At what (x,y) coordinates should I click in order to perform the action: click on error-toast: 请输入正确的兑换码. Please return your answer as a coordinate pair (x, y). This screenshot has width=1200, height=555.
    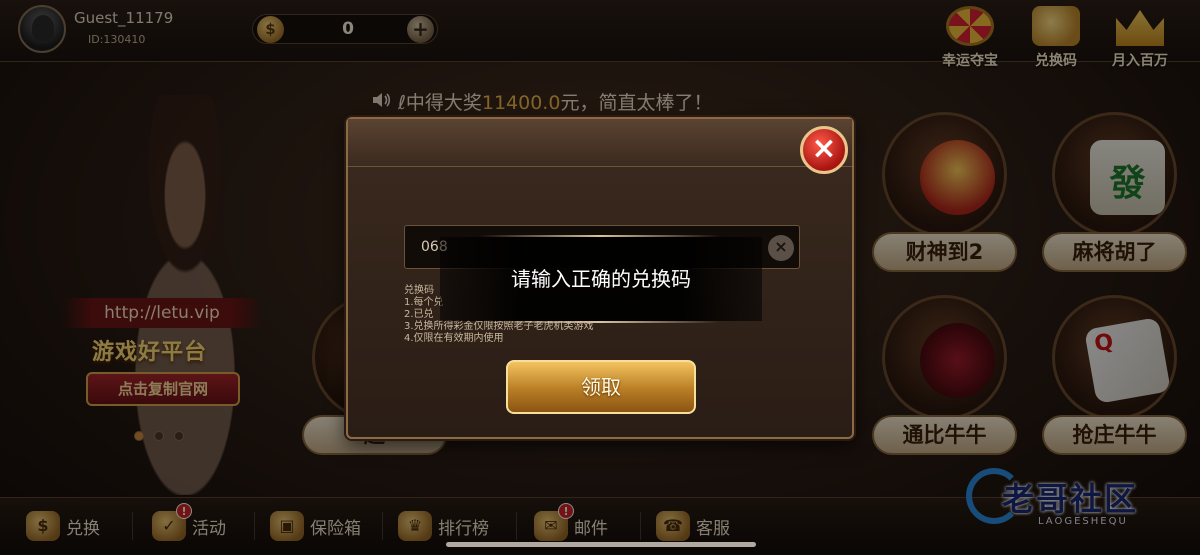
    Looking at the image, I should click on (601, 279).